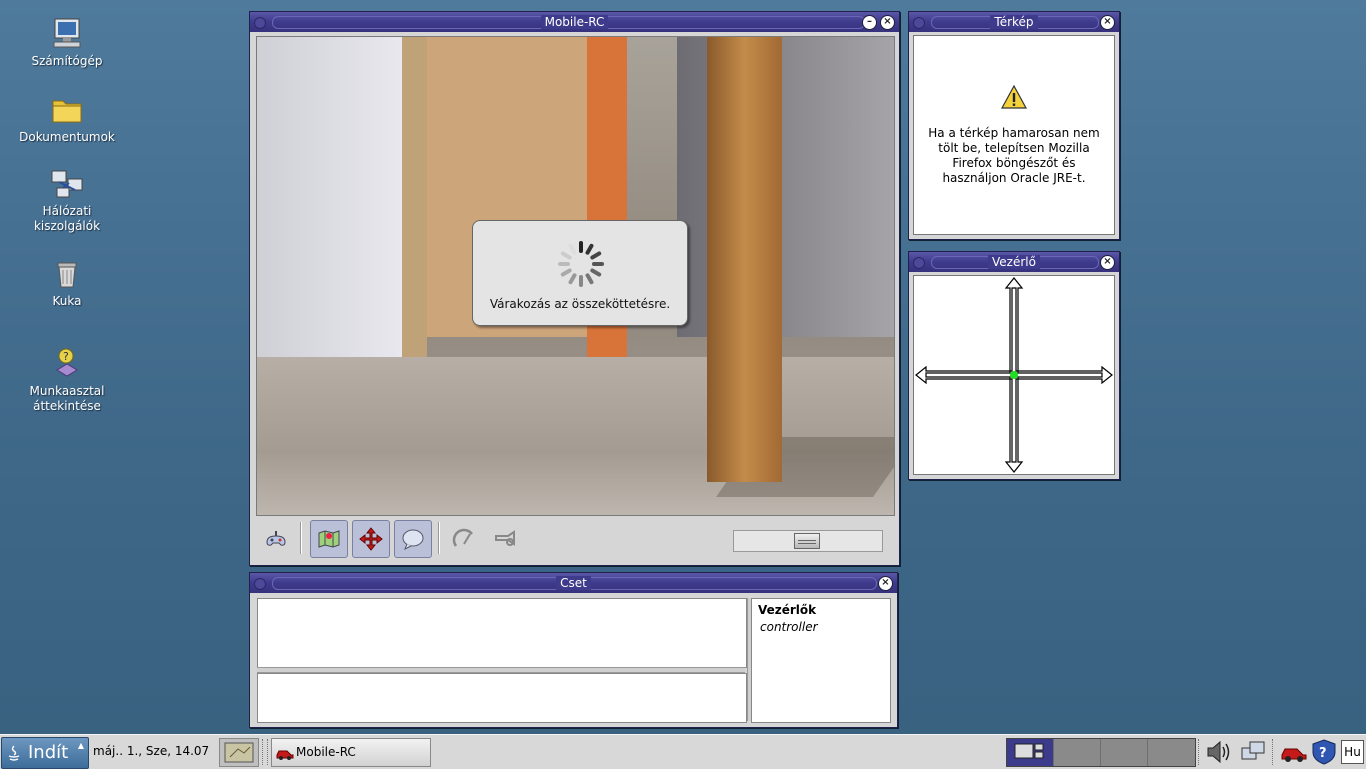  Describe the element at coordinates (502, 698) in the screenshot. I see `chat-input` at that location.